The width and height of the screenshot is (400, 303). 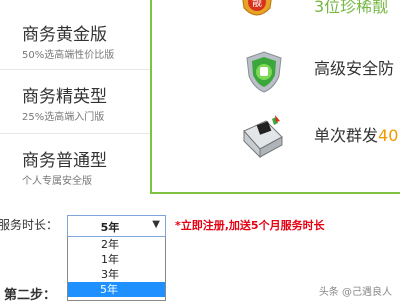 What do you see at coordinates (110, 244) in the screenshot?
I see `dropdown-option: 2年` at bounding box center [110, 244].